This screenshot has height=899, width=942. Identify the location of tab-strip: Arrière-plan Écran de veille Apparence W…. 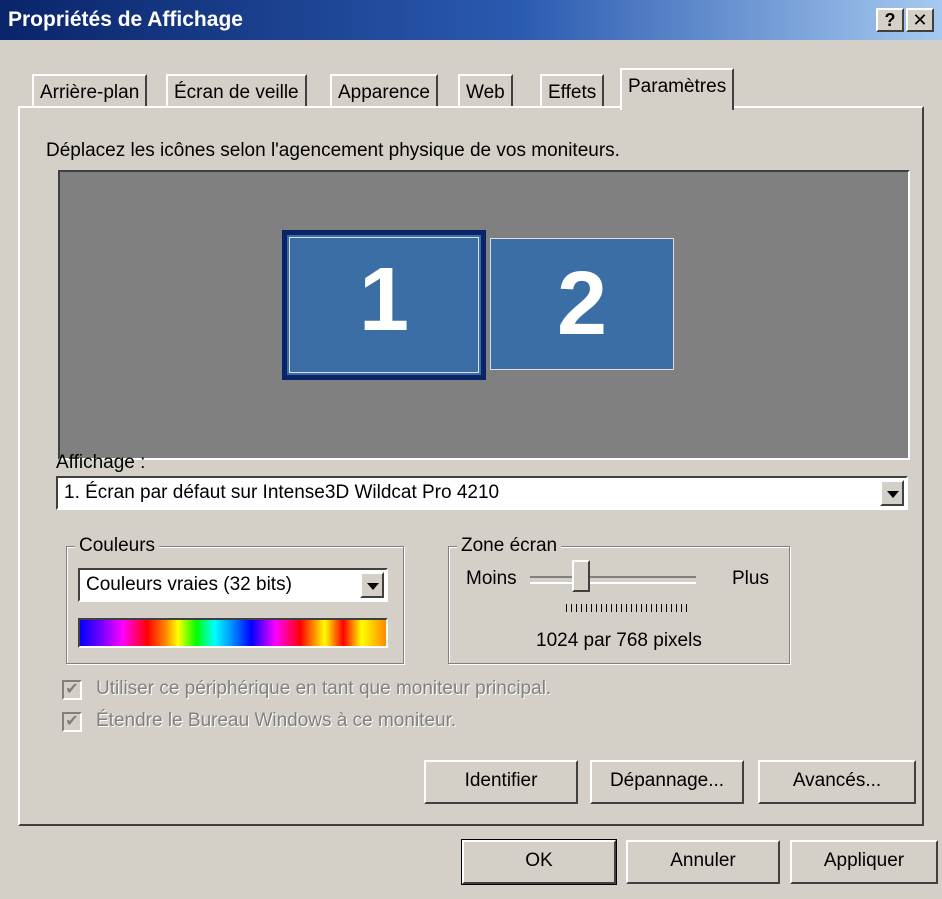
(471, 89).